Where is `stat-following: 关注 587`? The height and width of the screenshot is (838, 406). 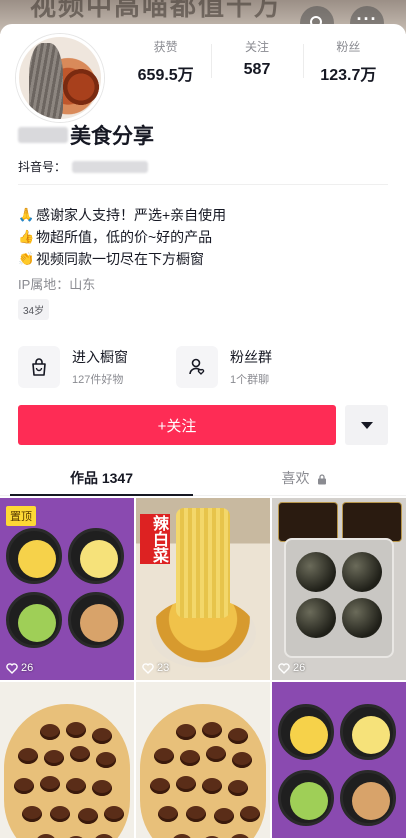 stat-following: 关注 587 is located at coordinates (256, 61).